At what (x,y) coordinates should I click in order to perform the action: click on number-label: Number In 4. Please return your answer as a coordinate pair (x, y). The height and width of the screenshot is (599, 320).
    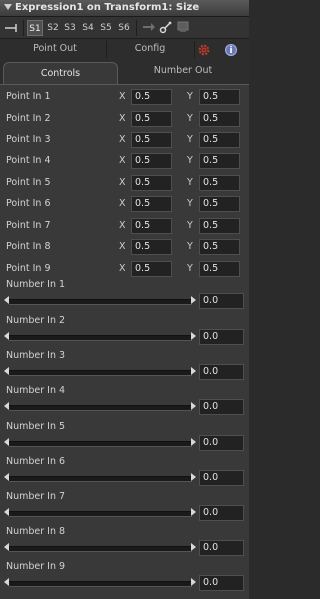
    Looking at the image, I should click on (36, 390).